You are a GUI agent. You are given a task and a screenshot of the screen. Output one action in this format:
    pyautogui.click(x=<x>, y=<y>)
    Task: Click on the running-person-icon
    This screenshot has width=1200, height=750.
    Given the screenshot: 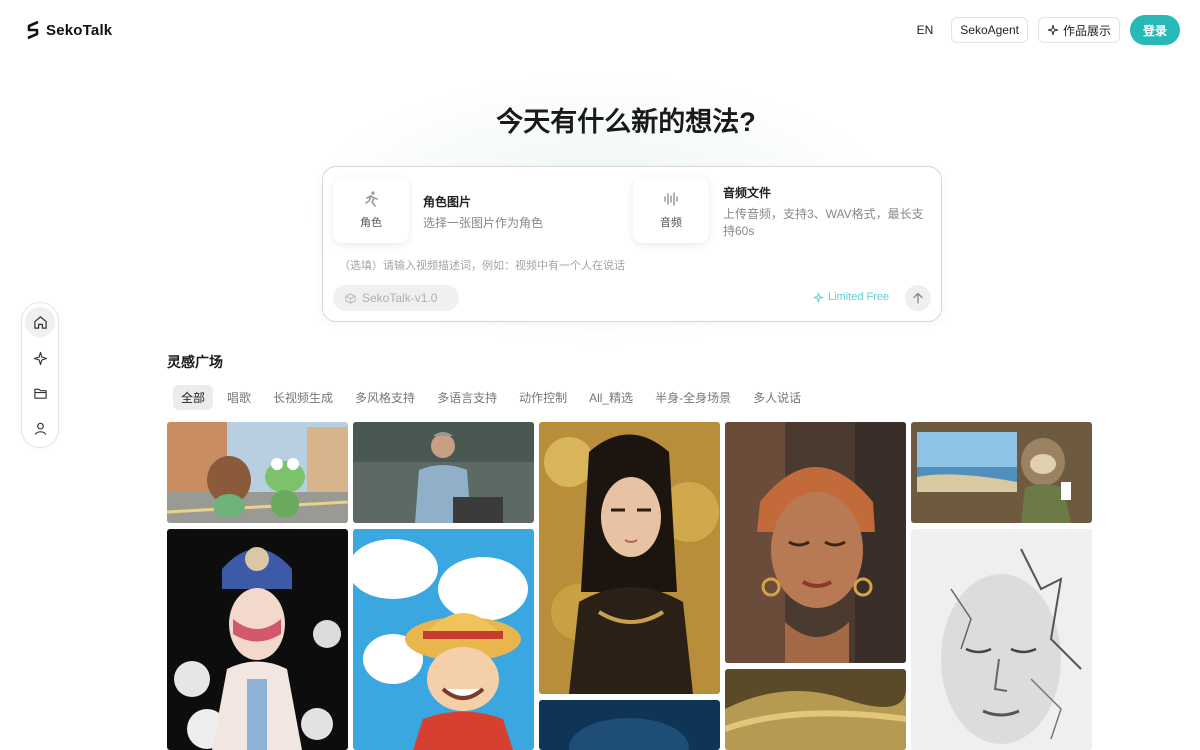 What is the action you would take?
    pyautogui.click(x=371, y=199)
    